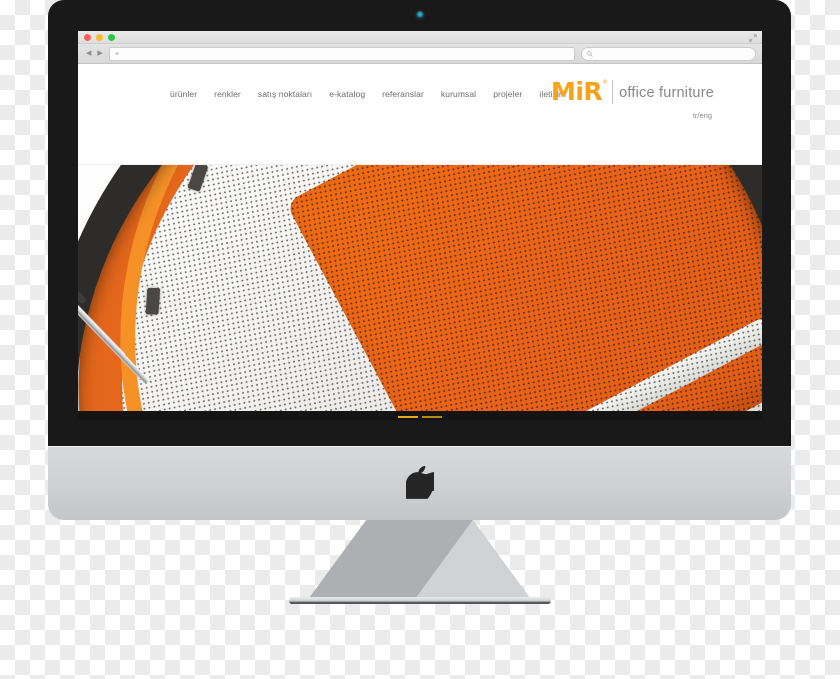  Describe the element at coordinates (111, 37) in the screenshot. I see `zoom-button` at that location.